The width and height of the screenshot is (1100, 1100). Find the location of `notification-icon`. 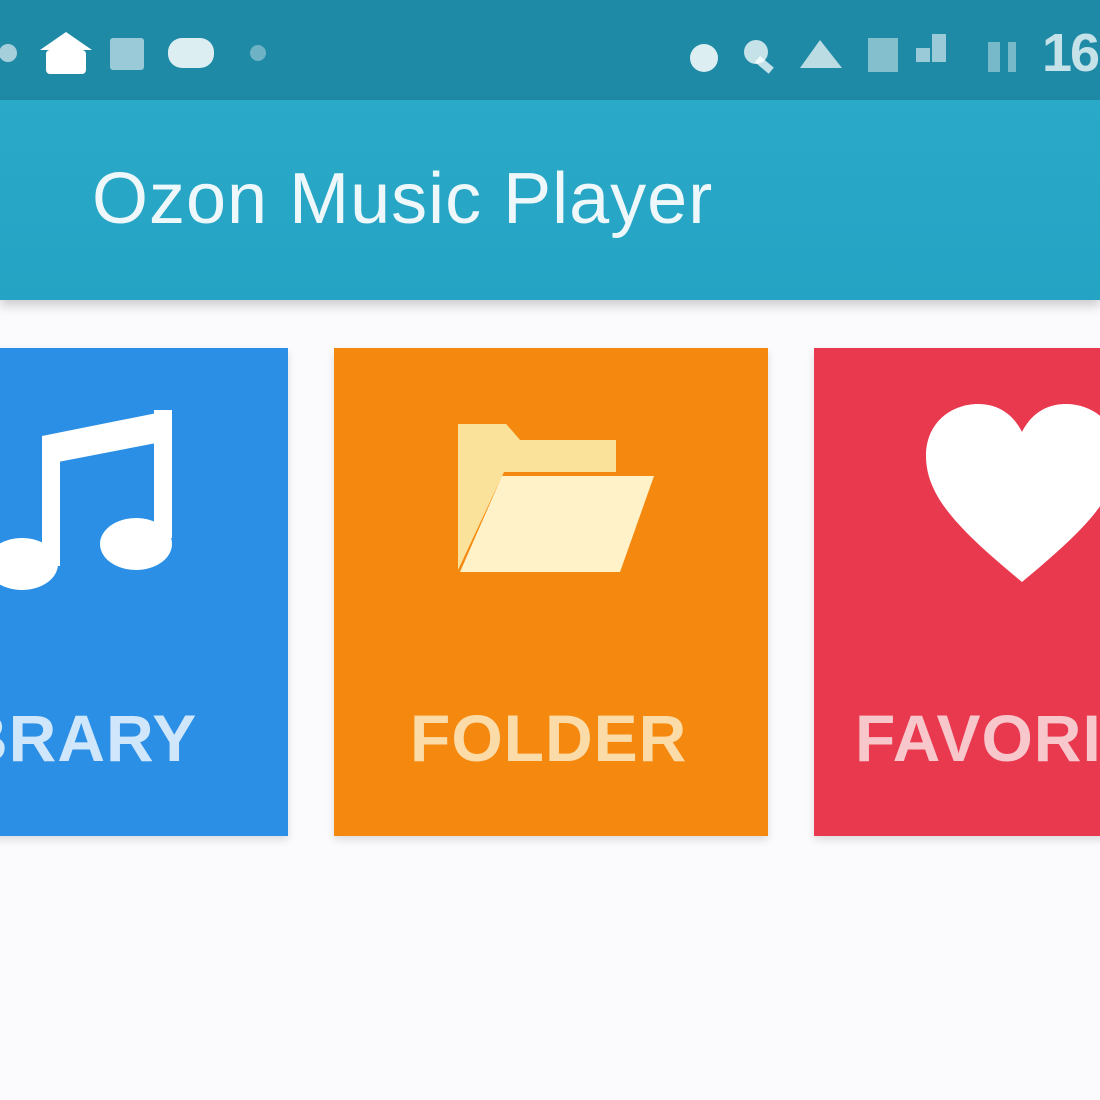

notification-icon is located at coordinates (8, 53).